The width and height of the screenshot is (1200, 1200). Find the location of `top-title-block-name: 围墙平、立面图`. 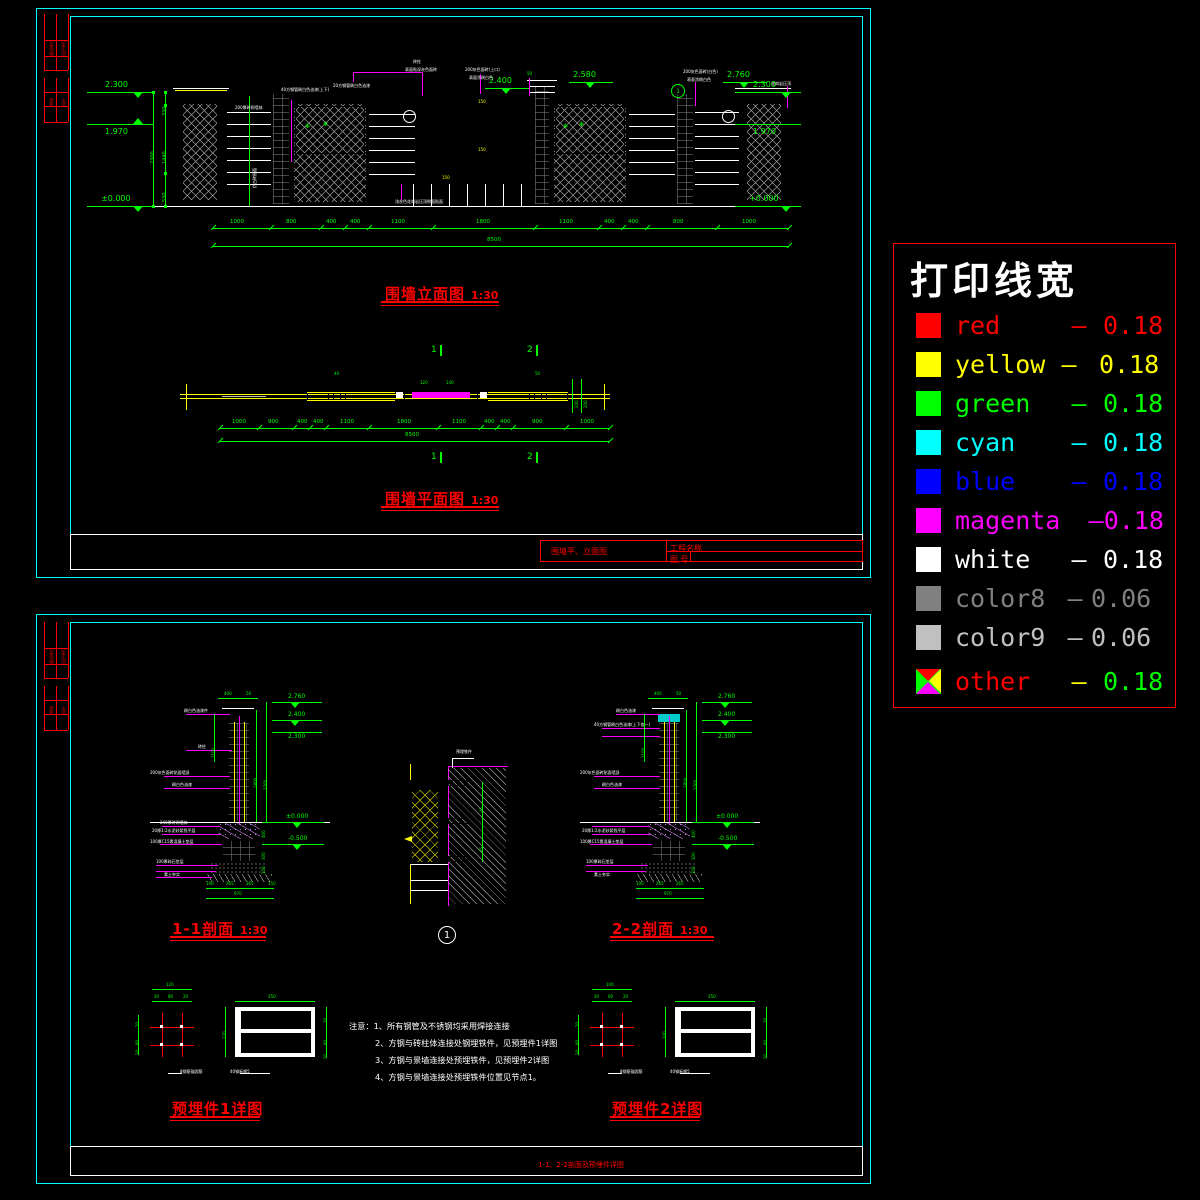

top-title-block-name: 围墙平、立面图 is located at coordinates (579, 551).